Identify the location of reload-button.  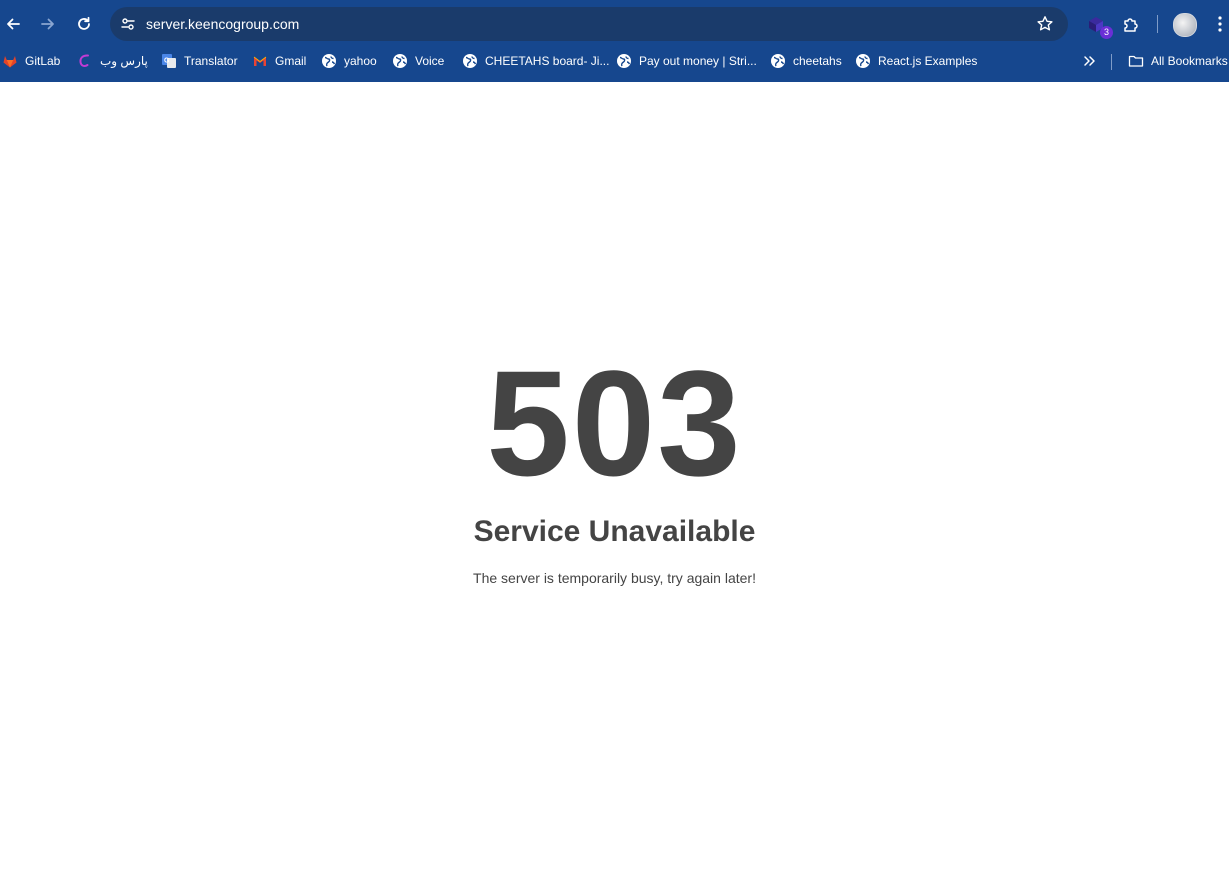
(84, 24).